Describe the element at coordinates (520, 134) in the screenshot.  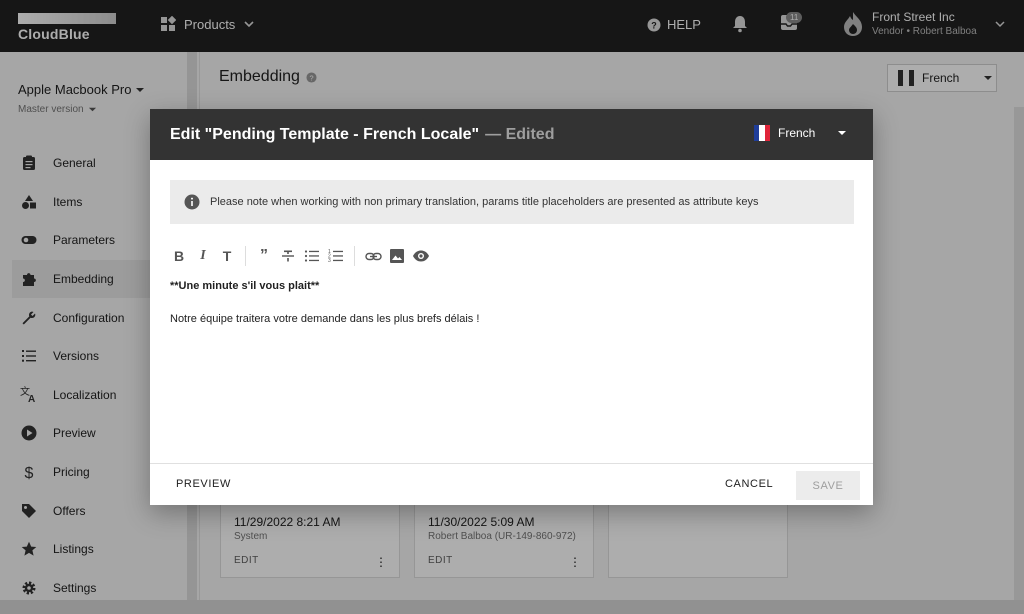
I see `edited-indicator: — Edited` at that location.